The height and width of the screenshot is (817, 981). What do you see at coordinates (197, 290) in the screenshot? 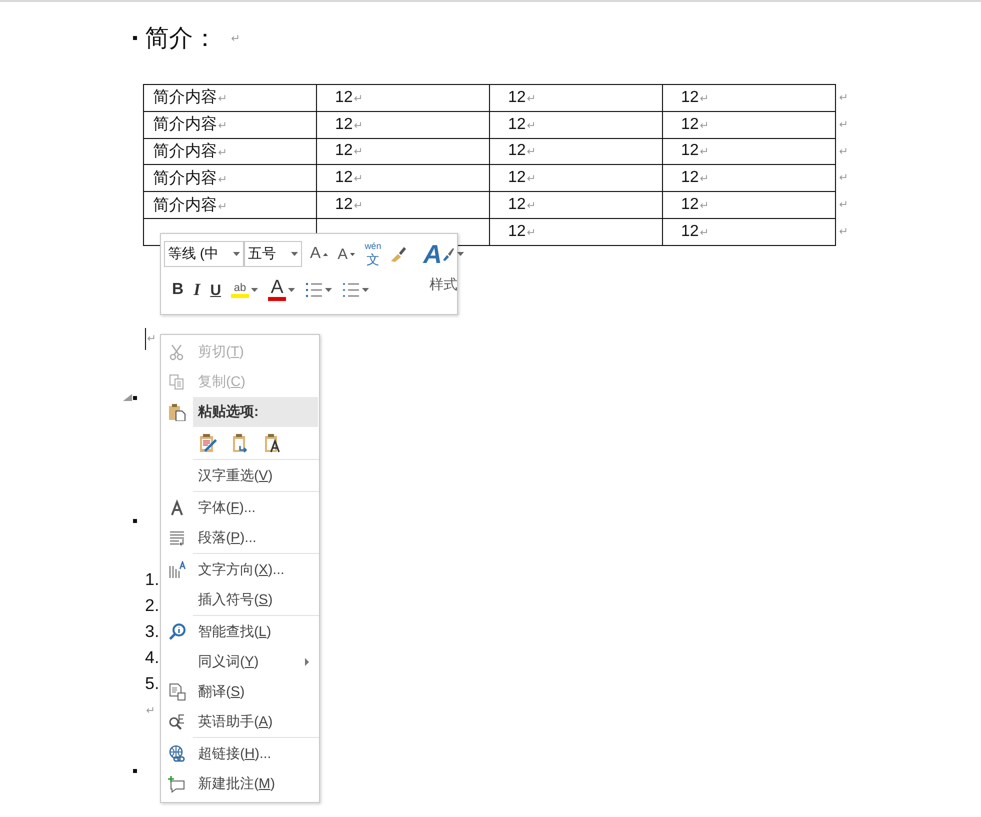
I see `italic-button: I` at bounding box center [197, 290].